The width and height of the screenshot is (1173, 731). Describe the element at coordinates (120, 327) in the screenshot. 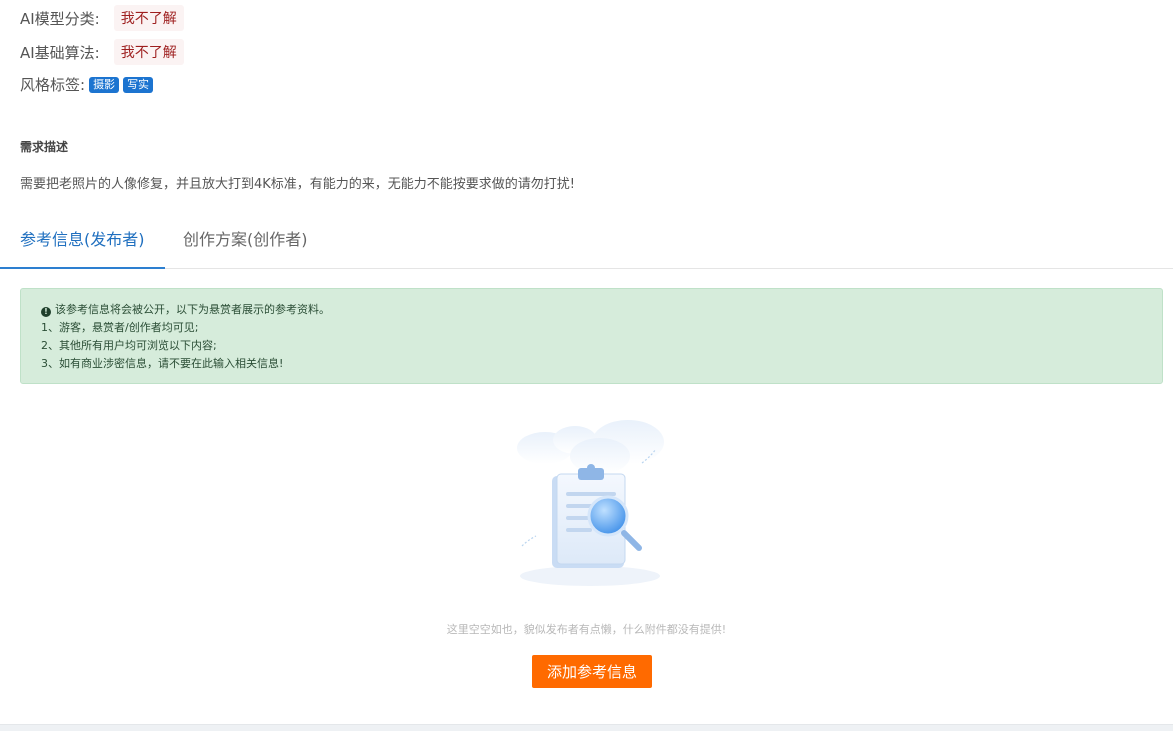

I see `notice-line: 1、游客，悬赏者/创作者均可见;` at that location.